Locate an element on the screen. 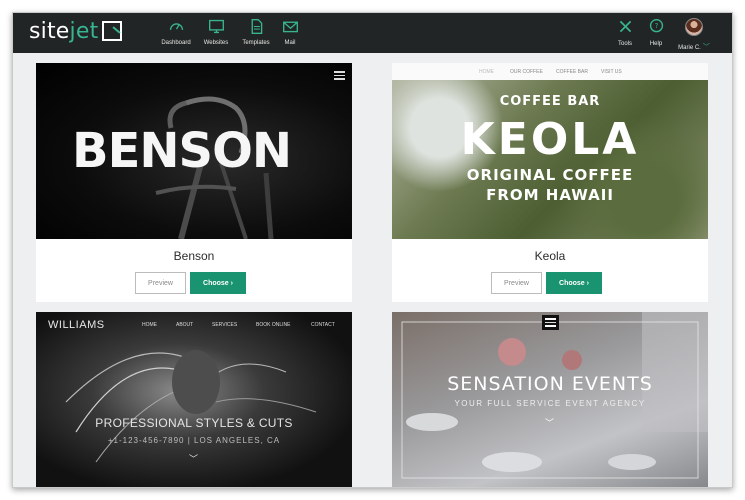 The height and width of the screenshot is (500, 745). keola-line-original-coffee: ORIGINAL COFFEE is located at coordinates (550, 175).